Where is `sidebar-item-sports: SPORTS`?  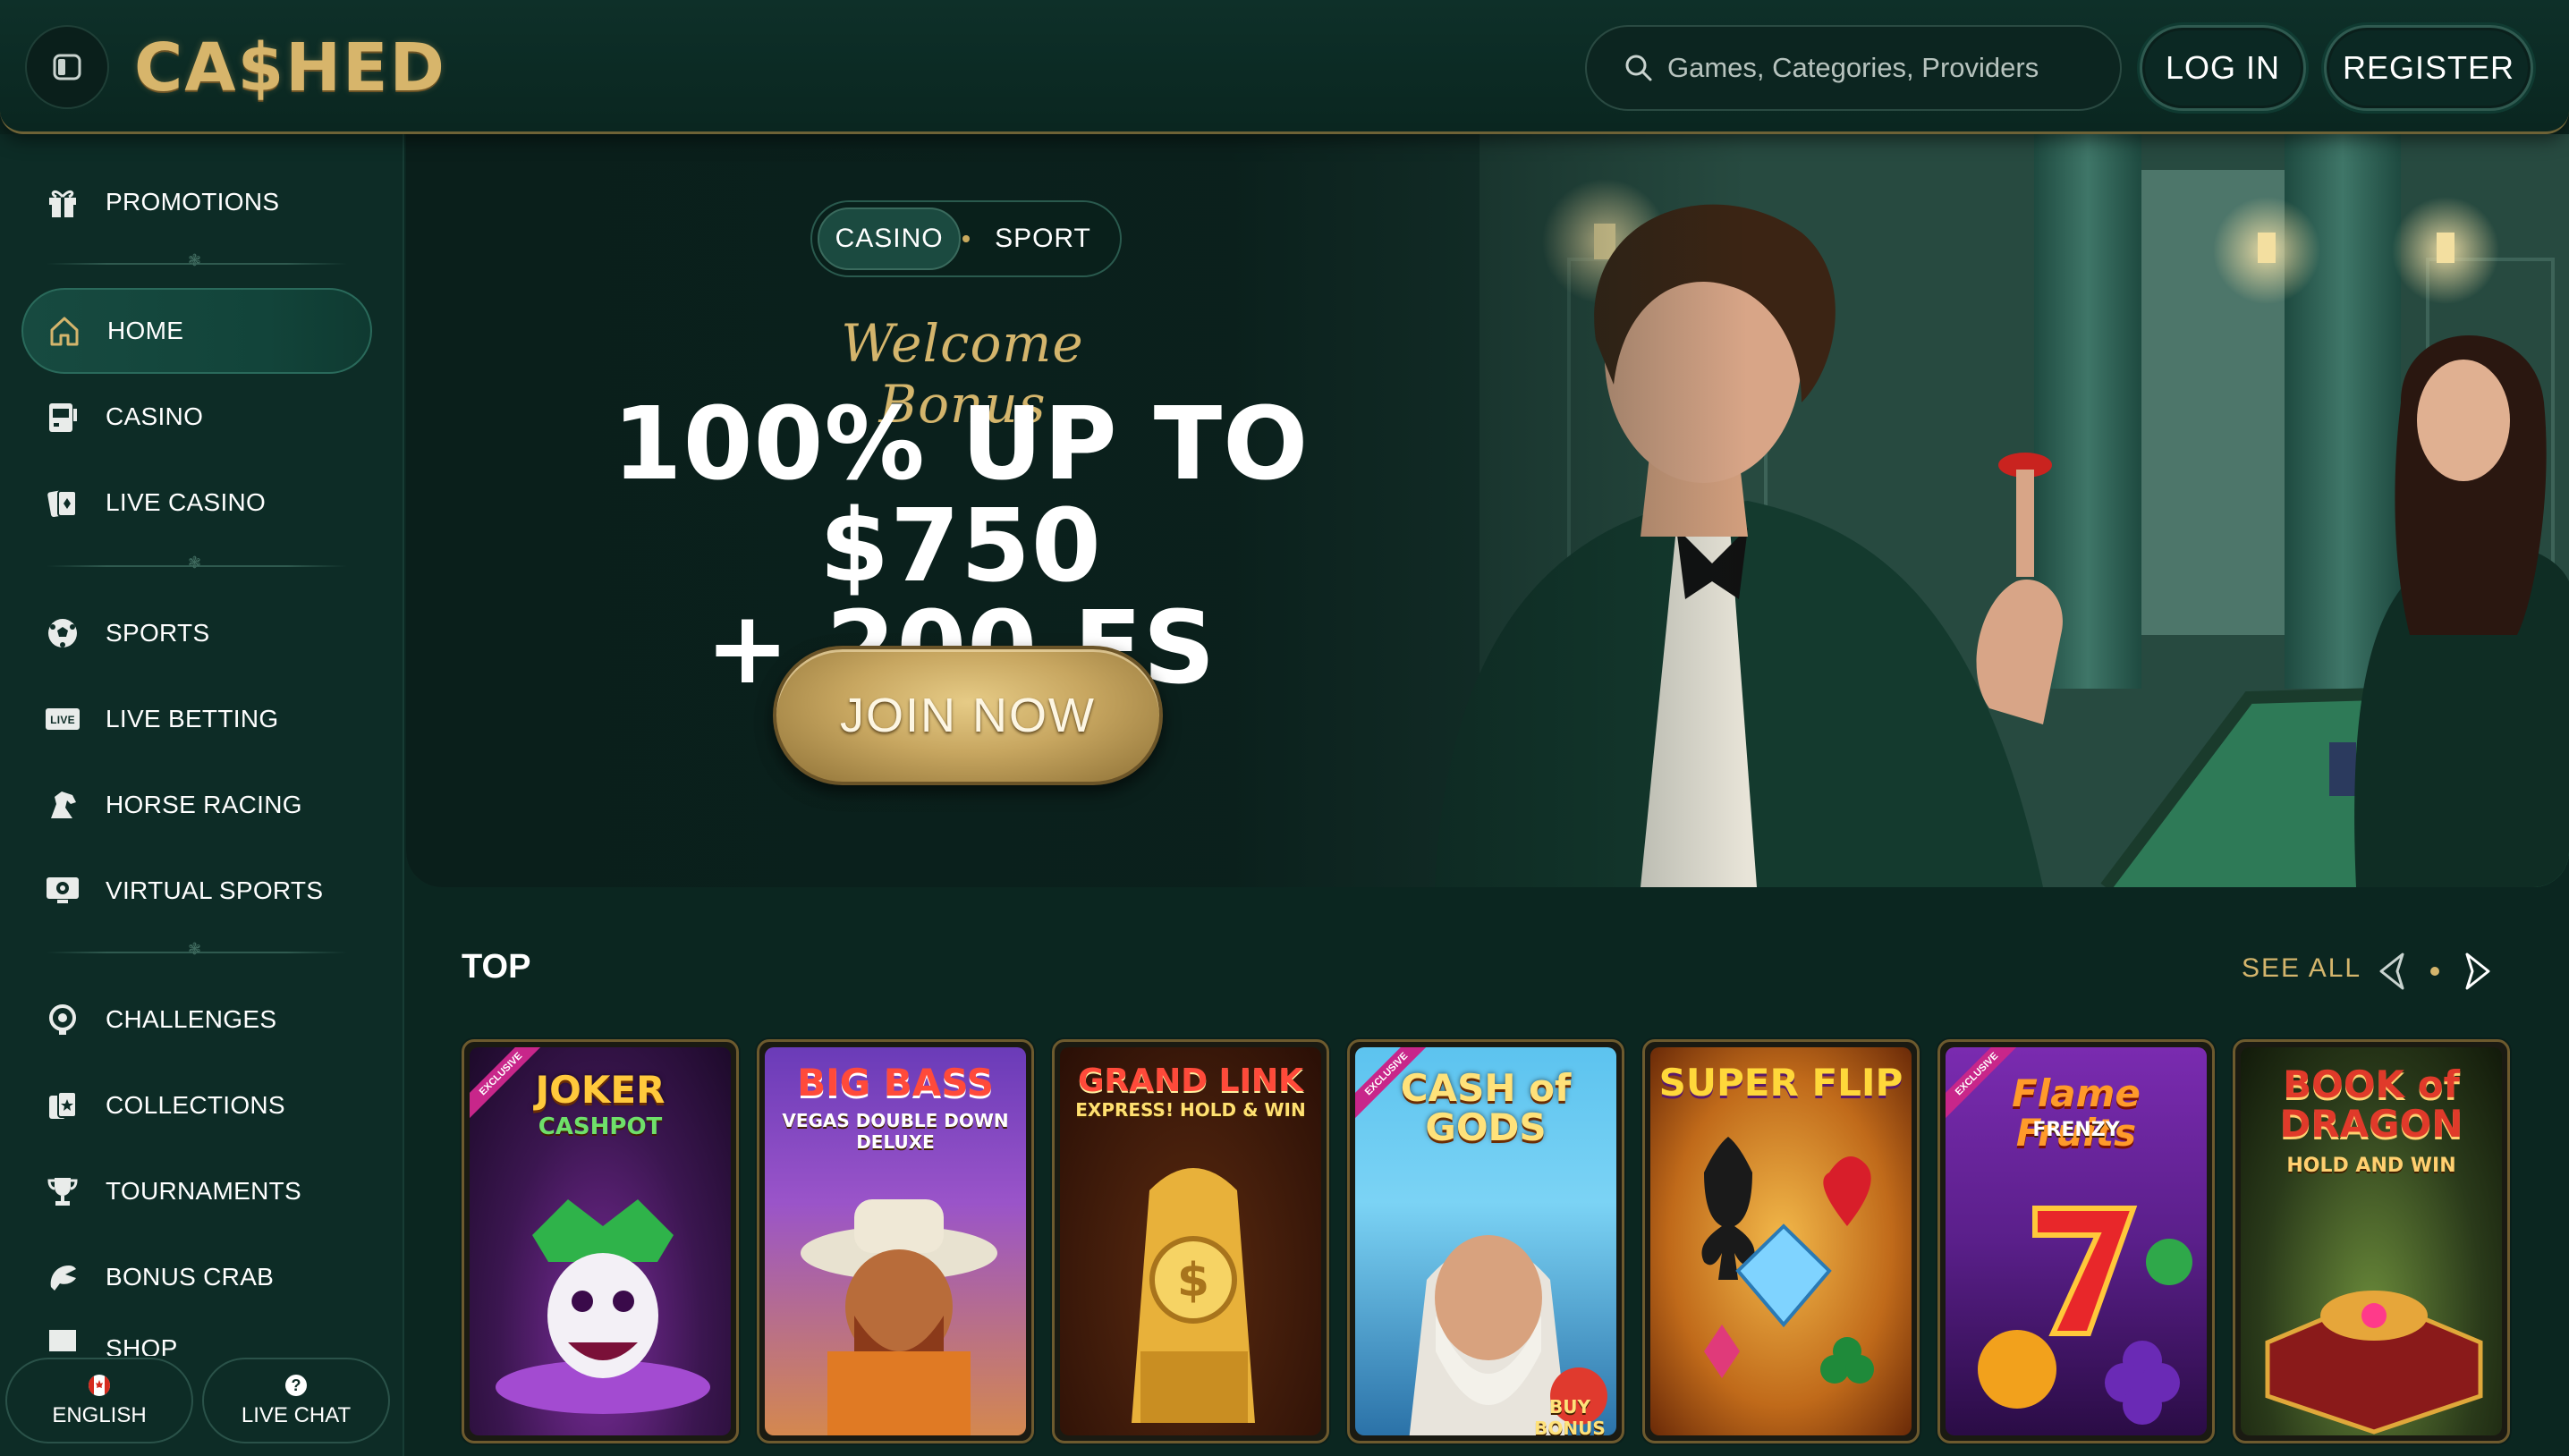
sidebar-item-sports: SPORTS is located at coordinates (197, 633).